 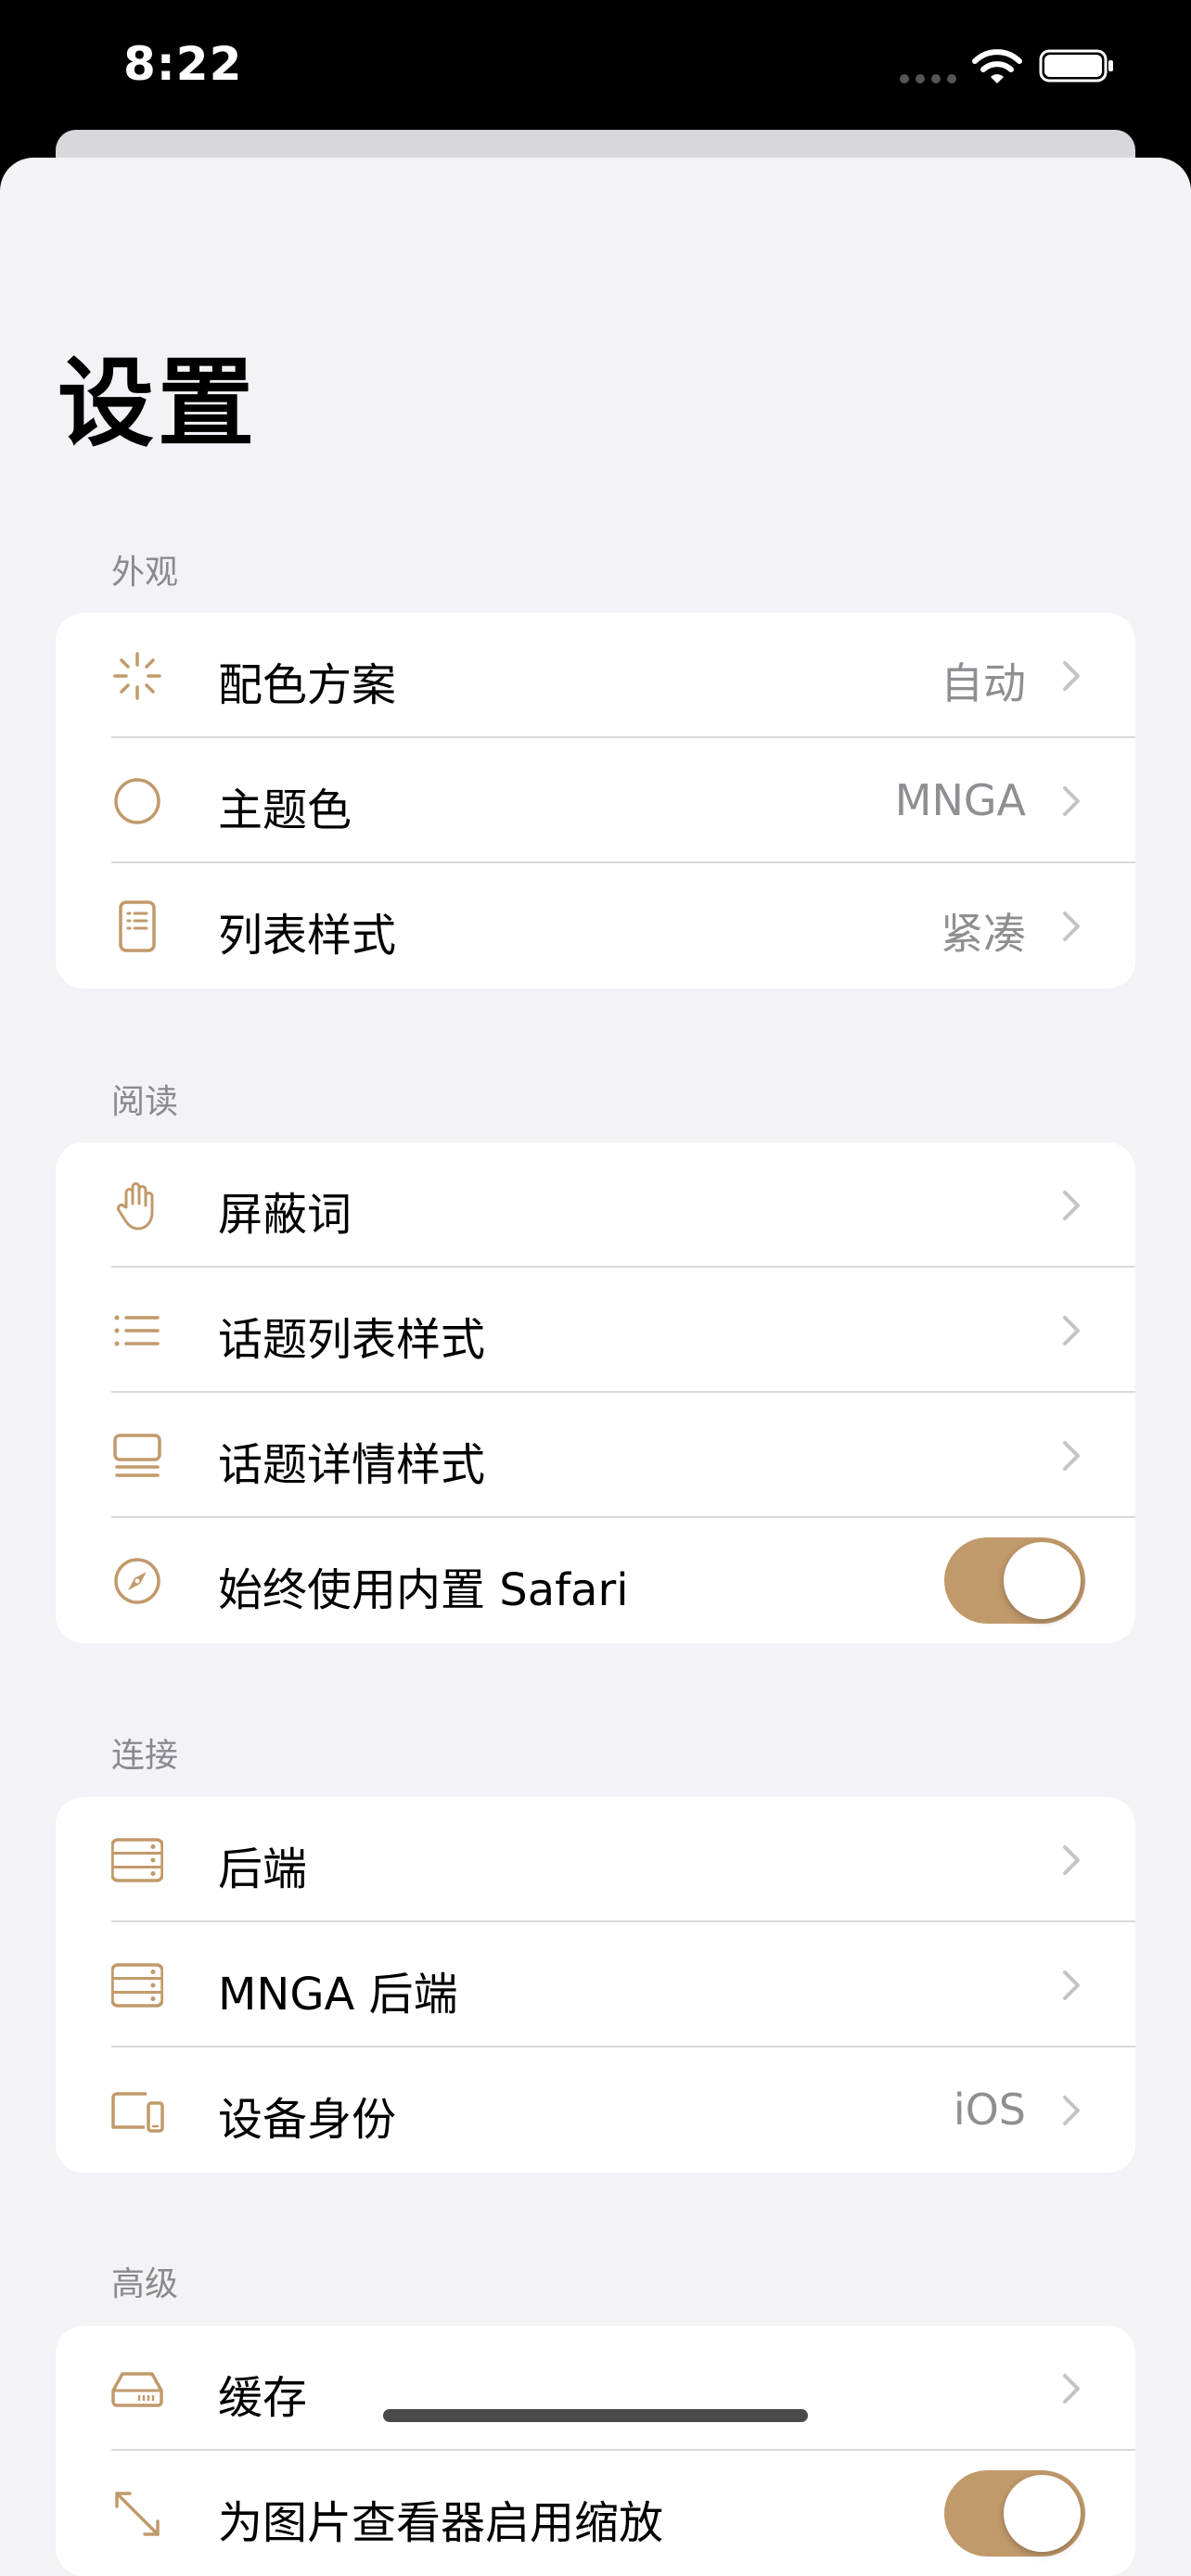 What do you see at coordinates (929, 79) in the screenshot?
I see `cellular-signal-icon` at bounding box center [929, 79].